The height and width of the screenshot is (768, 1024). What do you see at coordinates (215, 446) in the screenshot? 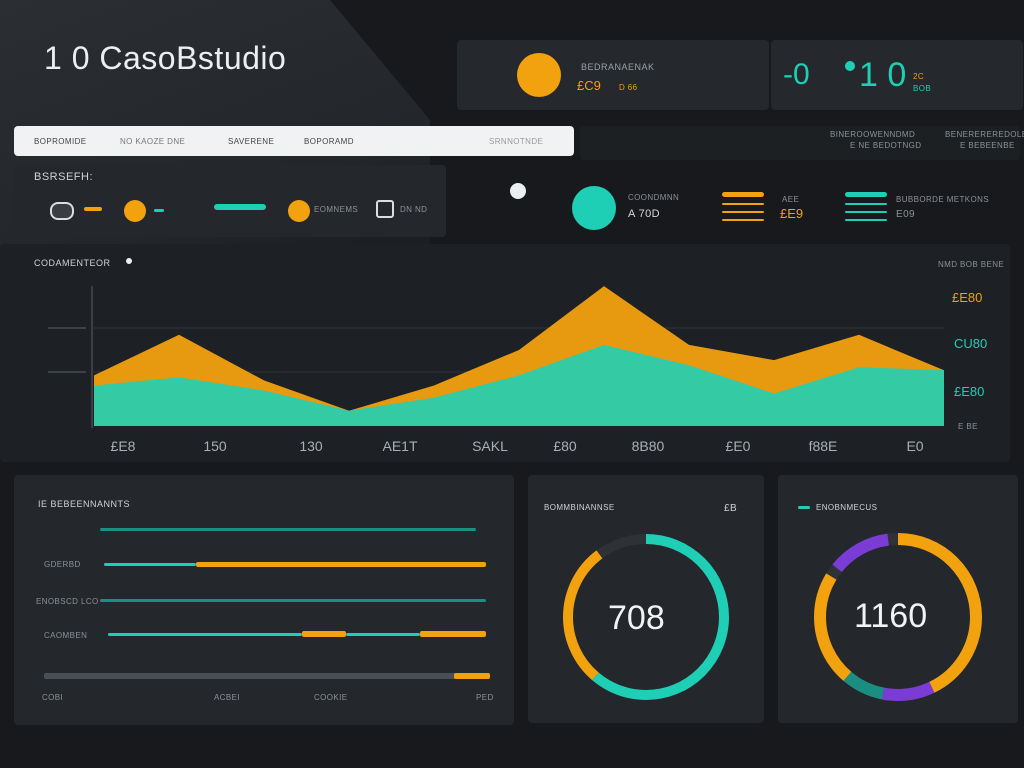
I see `chart-x-tick-label: 150` at bounding box center [215, 446].